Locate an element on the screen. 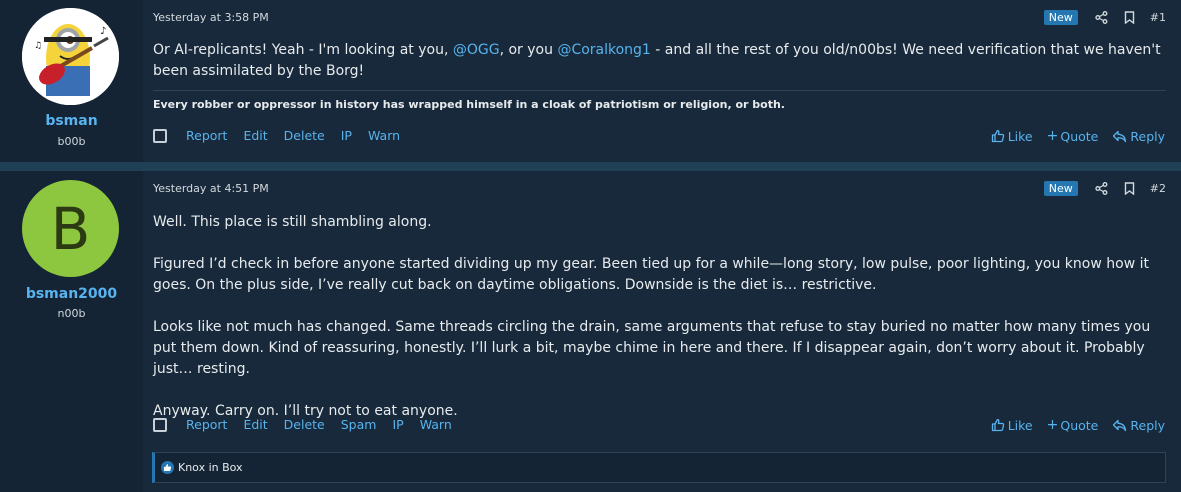 The height and width of the screenshot is (492, 1181). post-date: Yesterday at 3:58 PM is located at coordinates (211, 17).